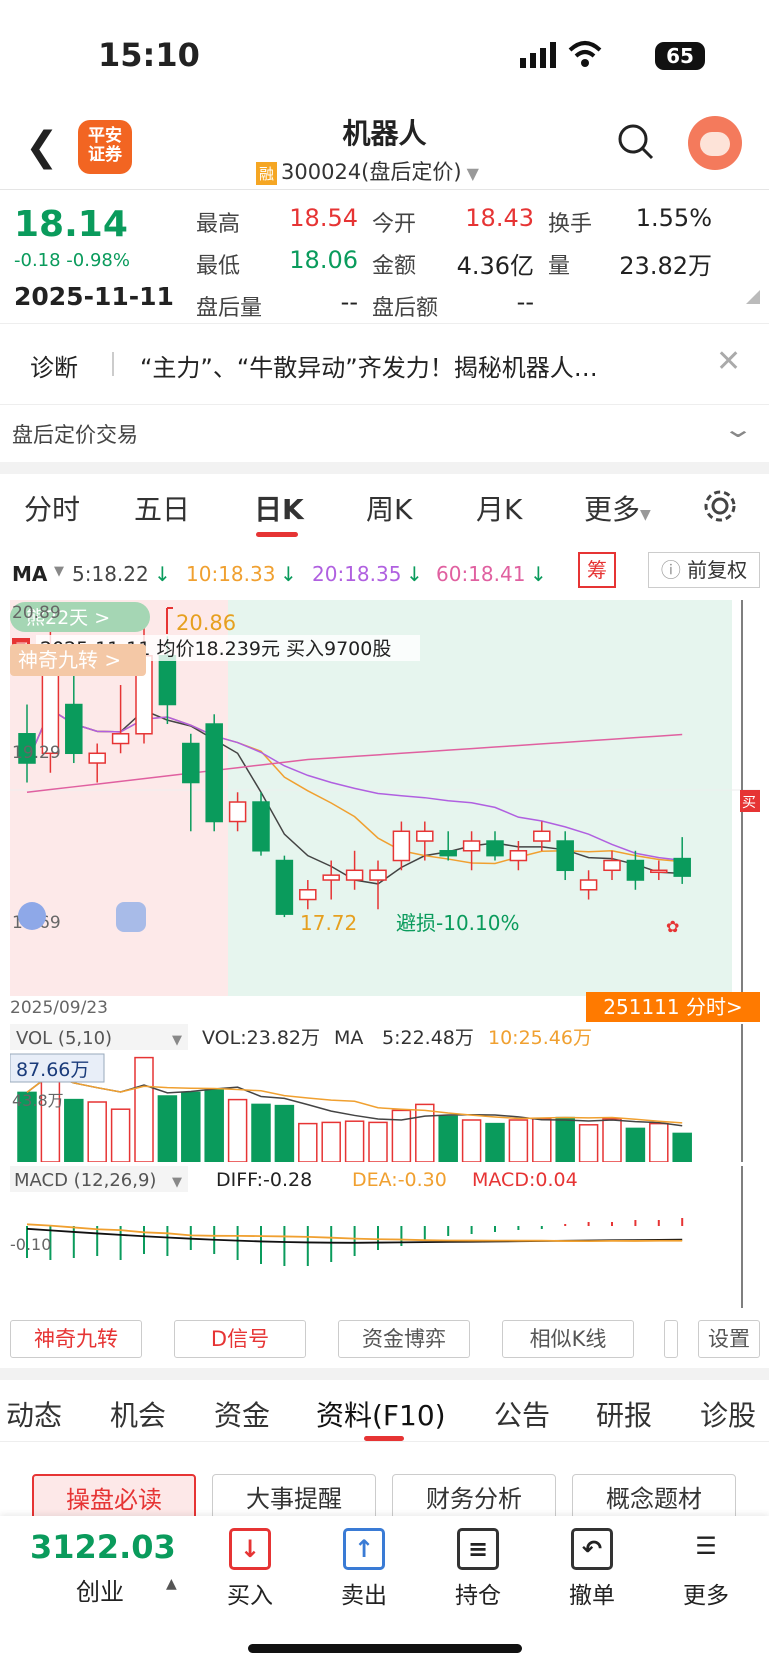  Describe the element at coordinates (30, 1244) in the screenshot. I see `macd-y-label: -0.10` at that location.